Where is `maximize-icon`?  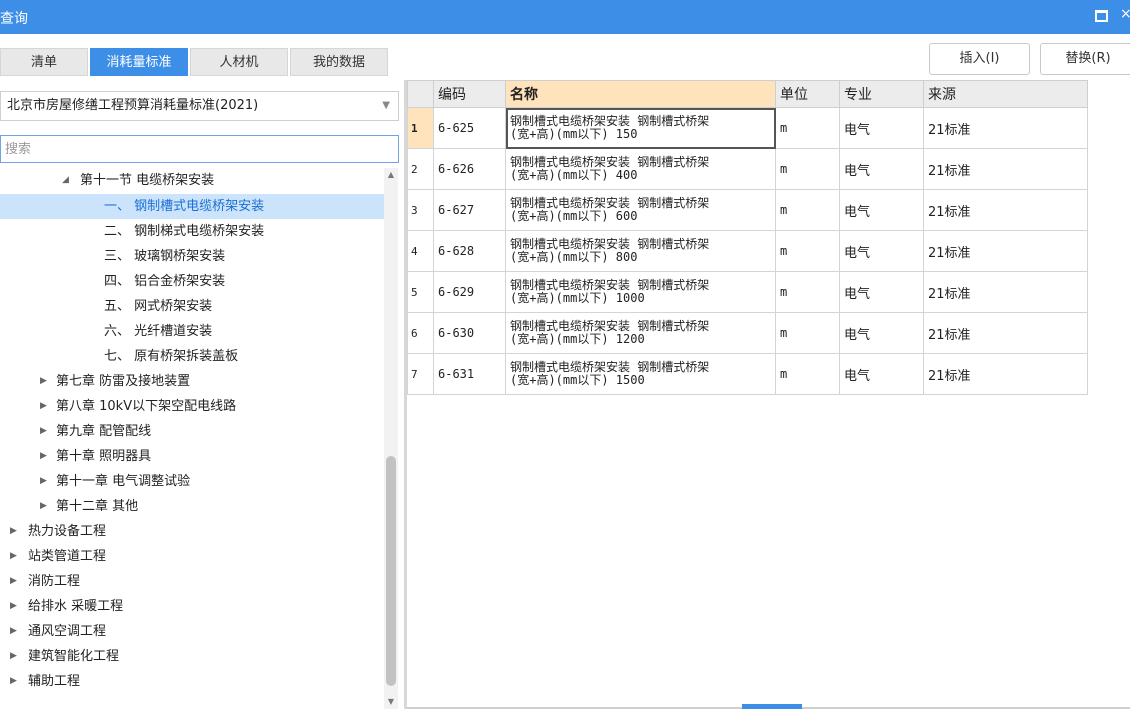 maximize-icon is located at coordinates (1101, 16).